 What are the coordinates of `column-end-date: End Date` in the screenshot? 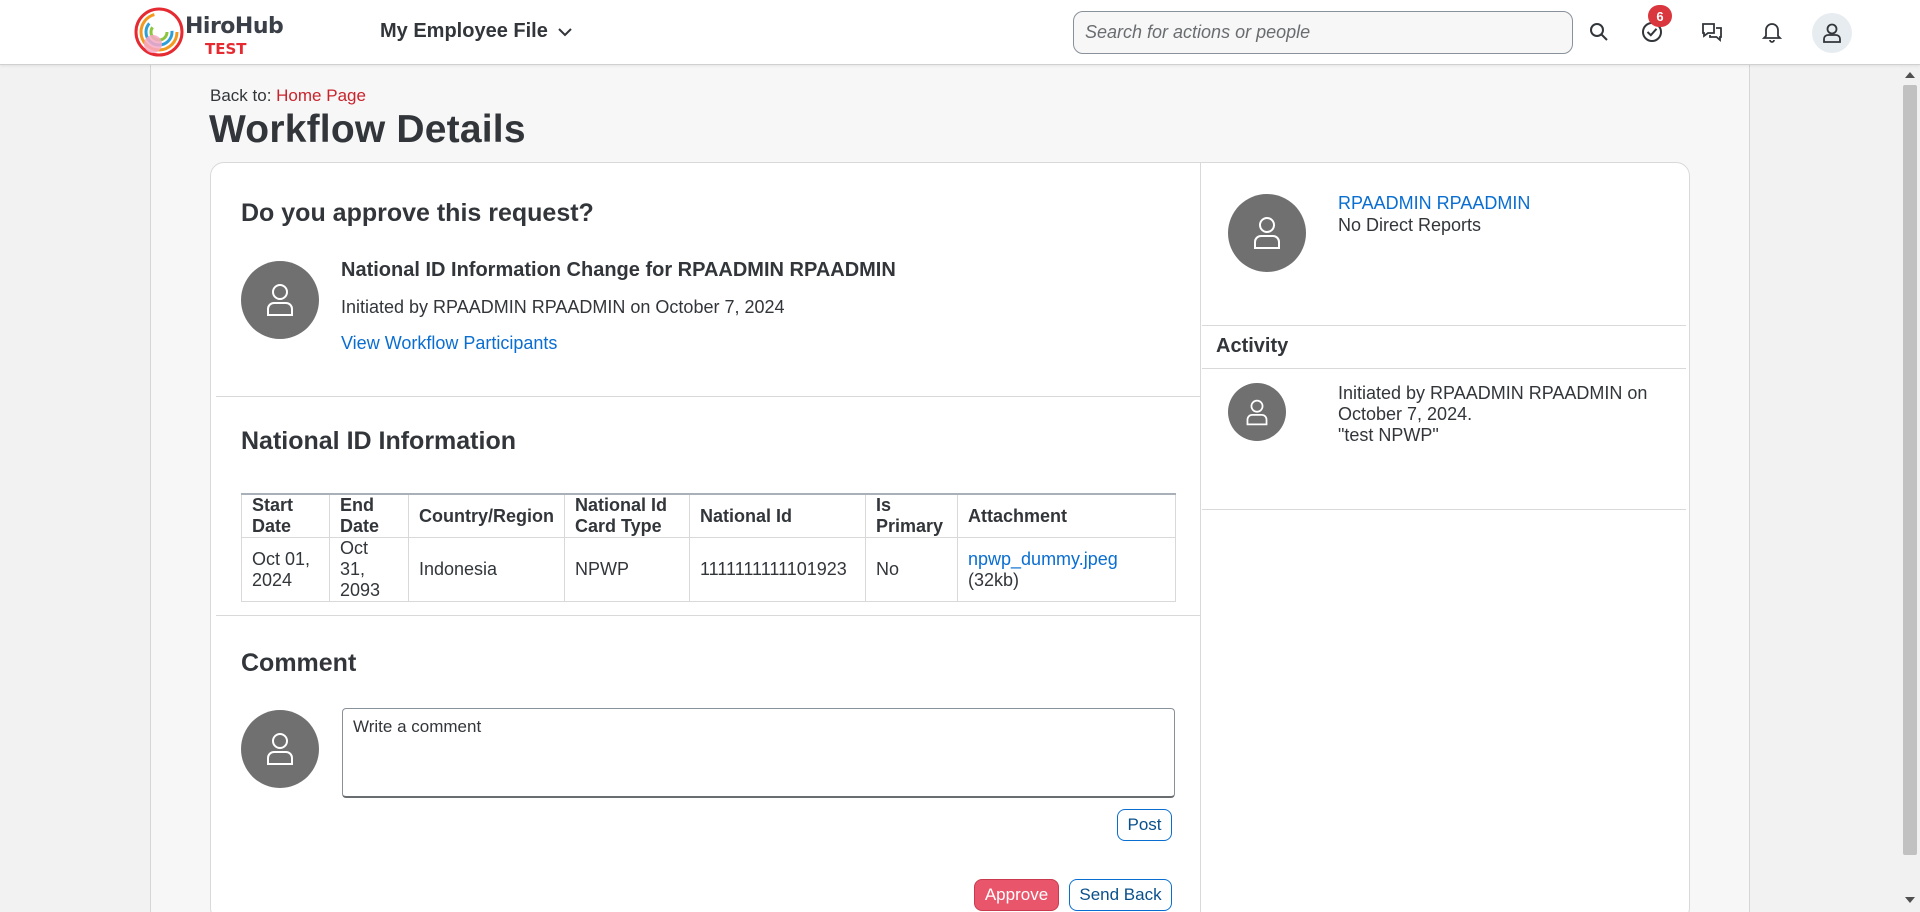 It's located at (369, 515).